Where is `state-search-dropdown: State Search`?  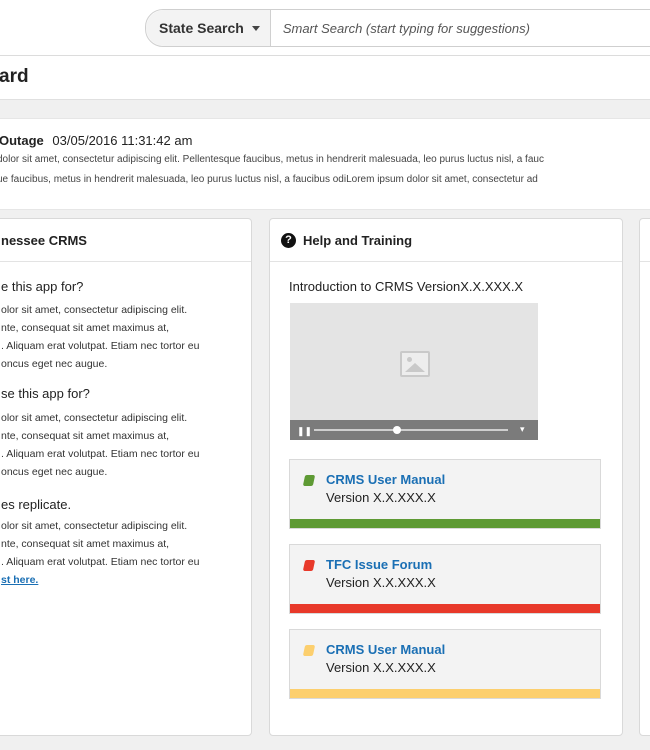
state-search-dropdown: State Search is located at coordinates (208, 28).